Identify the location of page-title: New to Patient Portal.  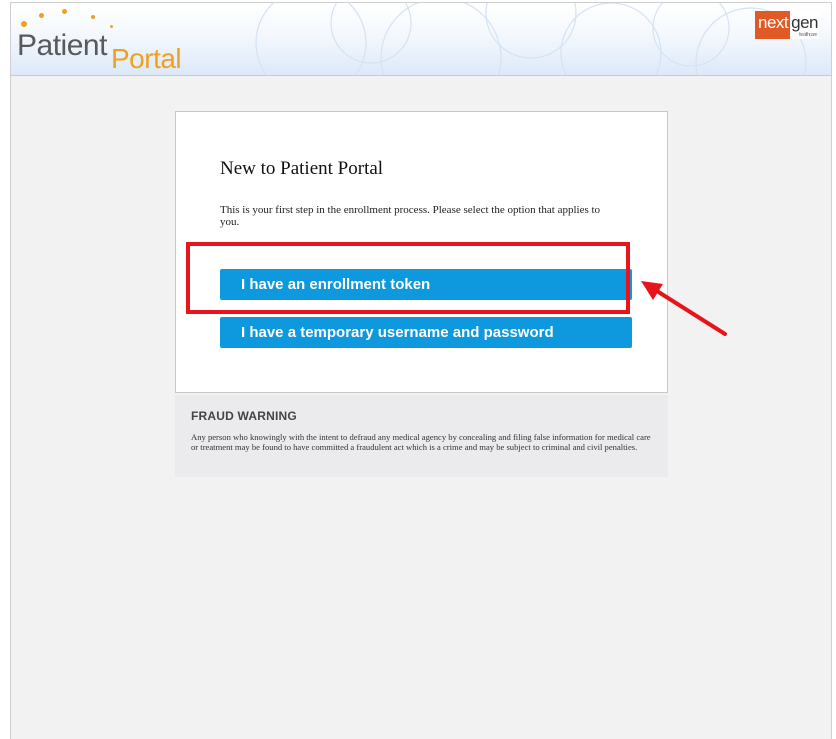
(302, 168).